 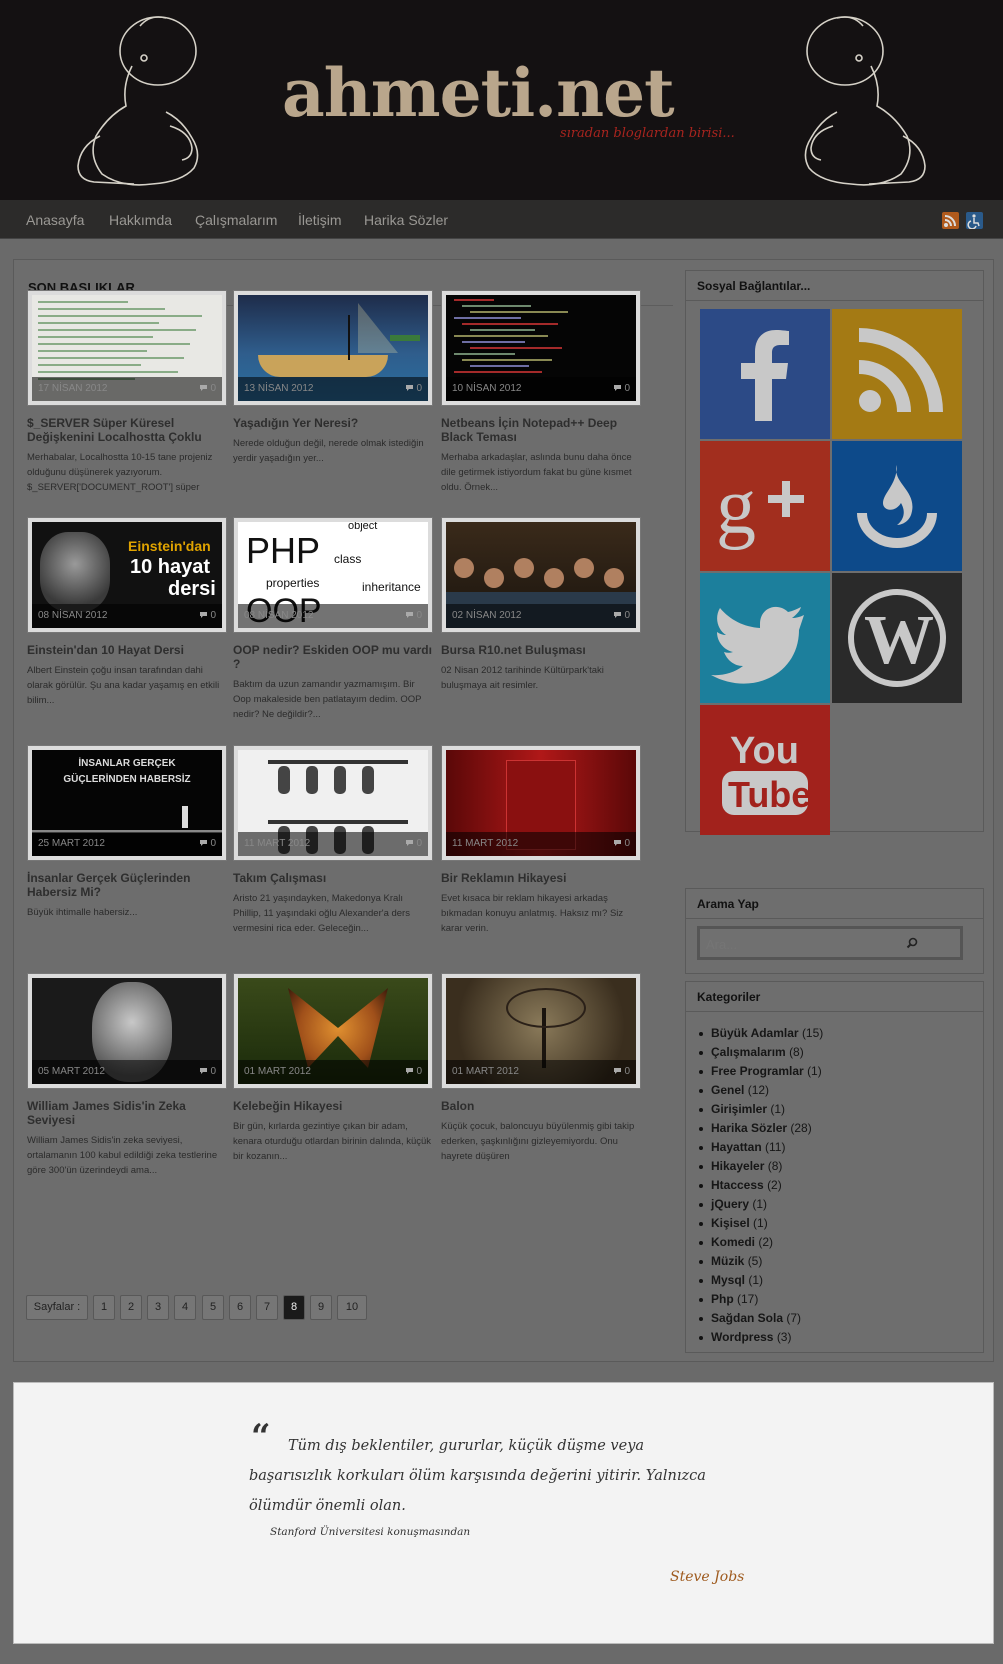 I want to click on post-date: 11 MART 2012, so click(x=485, y=843).